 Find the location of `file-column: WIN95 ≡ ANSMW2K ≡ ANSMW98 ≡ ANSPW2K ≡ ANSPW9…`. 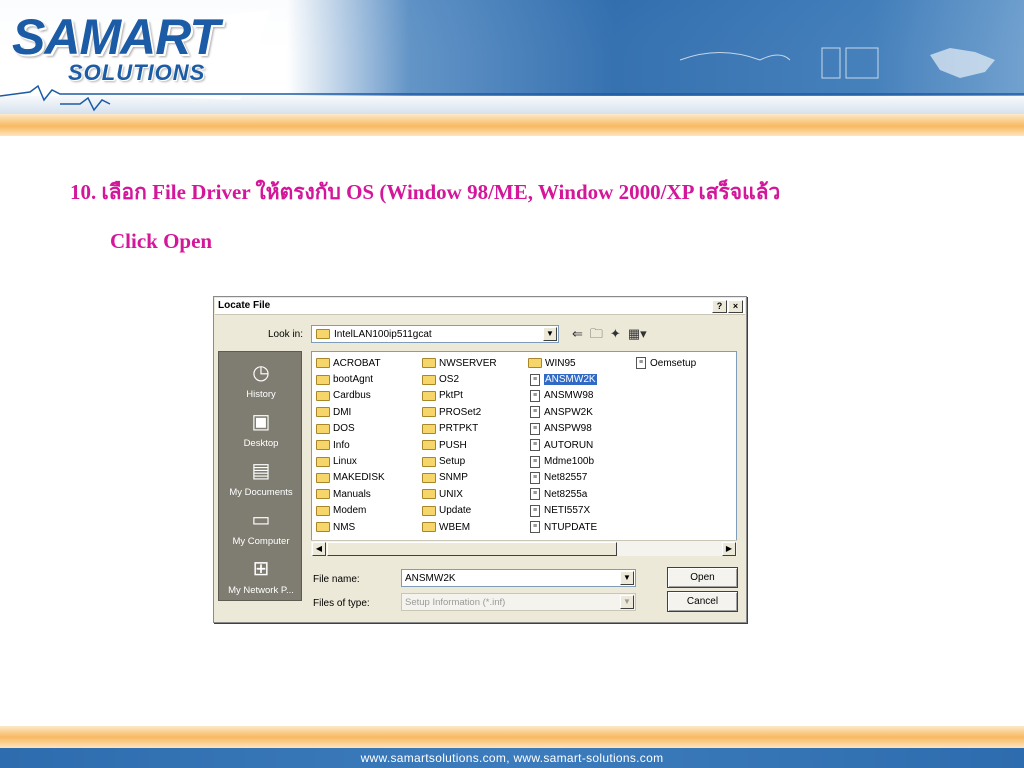

file-column: WIN95 ≡ ANSMW2K ≡ ANSMW98 ≡ ANSPW2K ≡ ANSPW9… is located at coordinates (562, 445).